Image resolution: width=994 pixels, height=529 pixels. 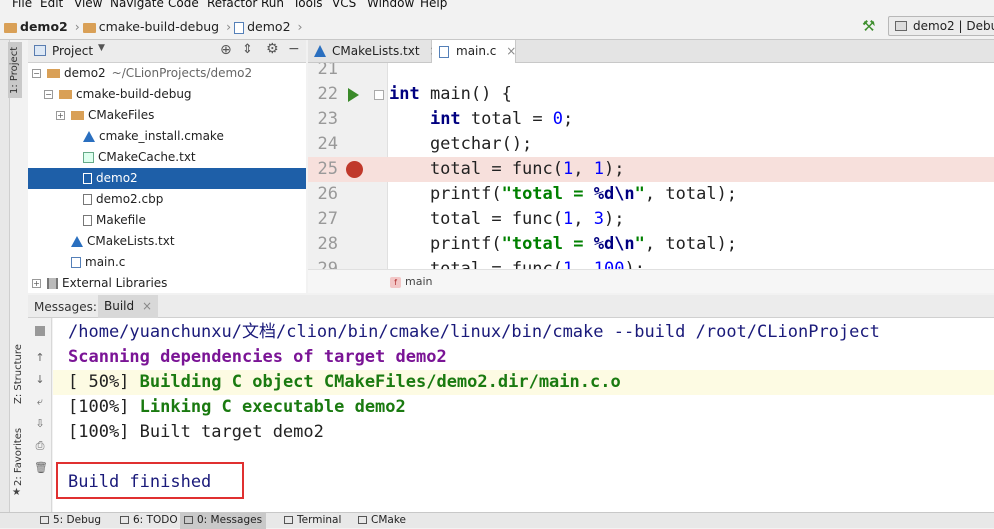 I want to click on cmake-icon, so click(x=89, y=136).